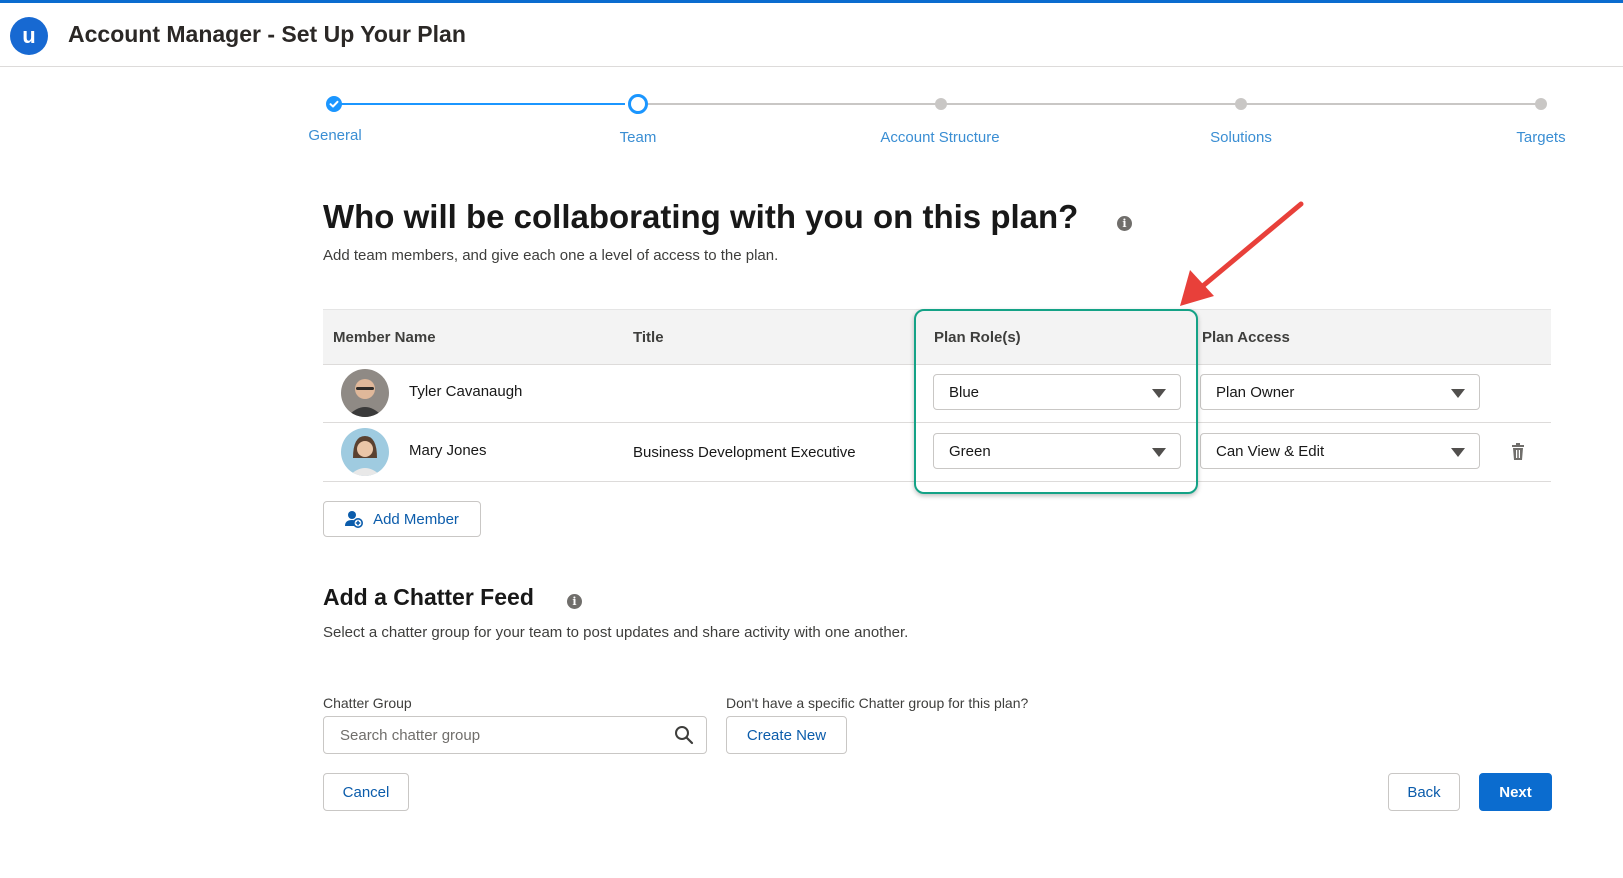  What do you see at coordinates (267, 34) in the screenshot?
I see `page-title: Account Manager - Set Up Your Plan` at bounding box center [267, 34].